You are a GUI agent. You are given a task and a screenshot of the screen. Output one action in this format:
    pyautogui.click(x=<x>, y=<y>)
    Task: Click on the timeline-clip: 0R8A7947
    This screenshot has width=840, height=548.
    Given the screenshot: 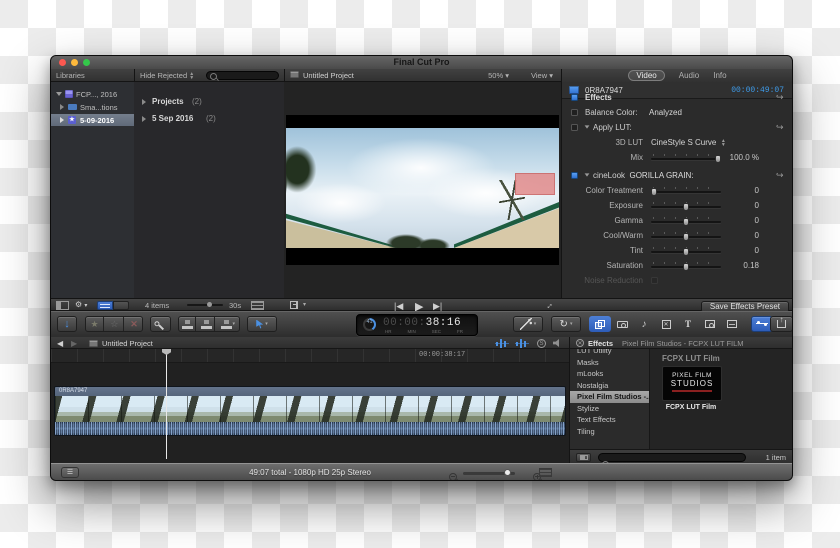 What is the action you would take?
    pyautogui.click(x=310, y=411)
    